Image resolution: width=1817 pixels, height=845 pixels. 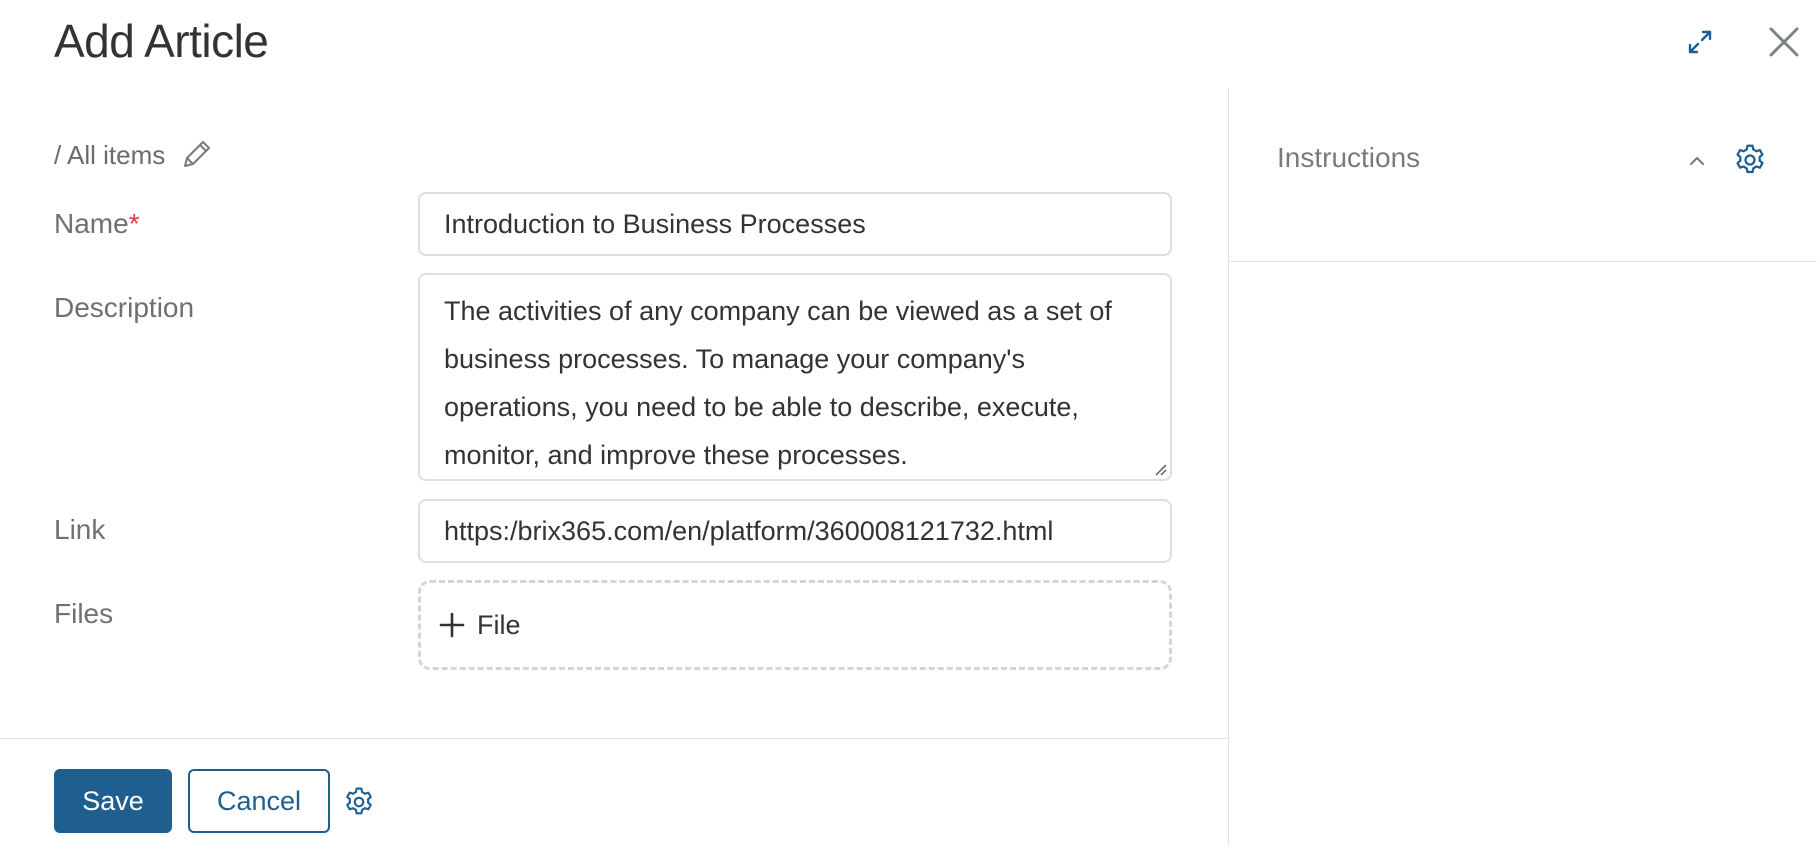 I want to click on panel-divider, so click(x=1228, y=466).